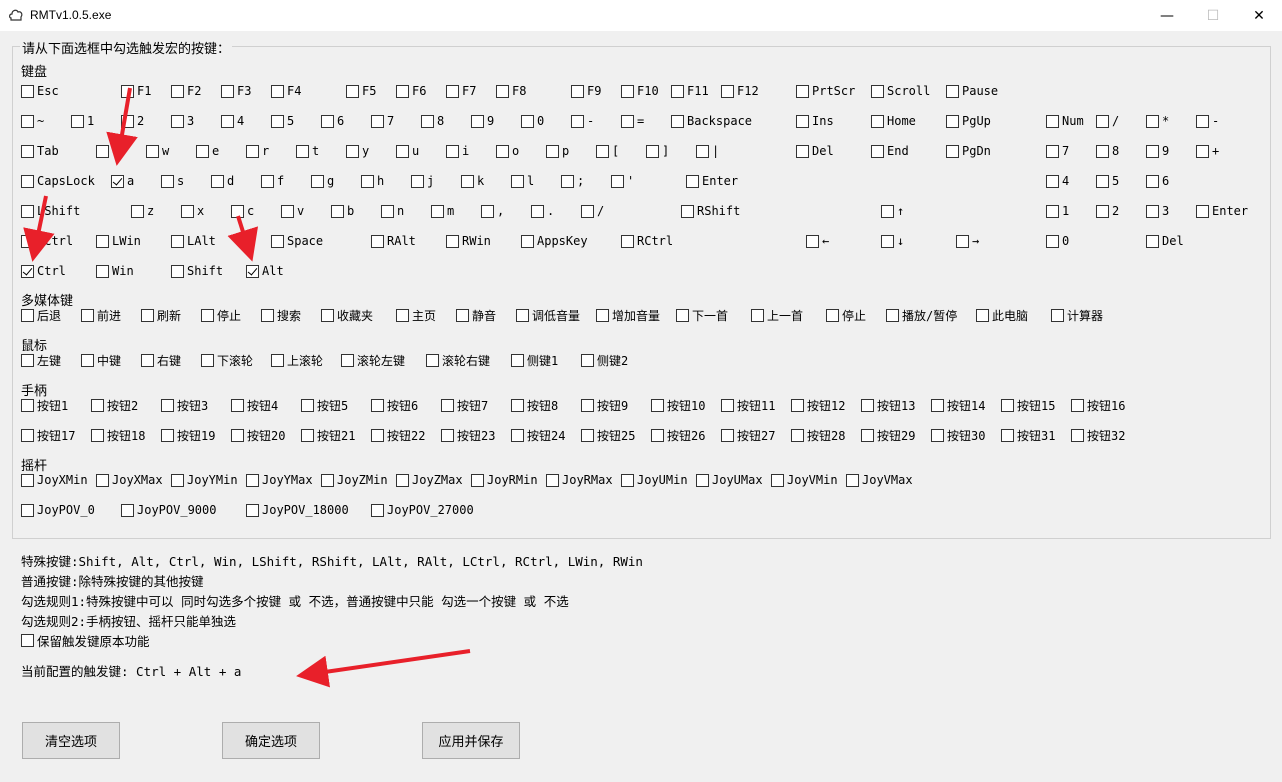 The image size is (1282, 782). What do you see at coordinates (411, 91) in the screenshot?
I see `key-checkbox: F6` at bounding box center [411, 91].